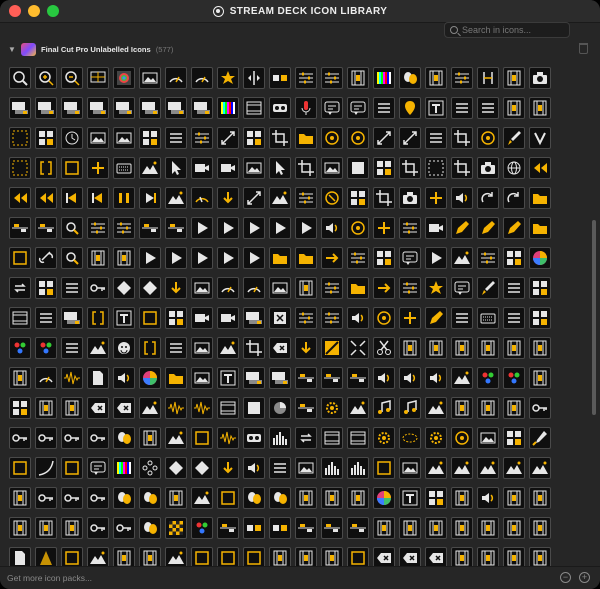 This screenshot has height=589, width=600. Describe the element at coordinates (280, 108) in the screenshot. I see `vr-icon` at that location.